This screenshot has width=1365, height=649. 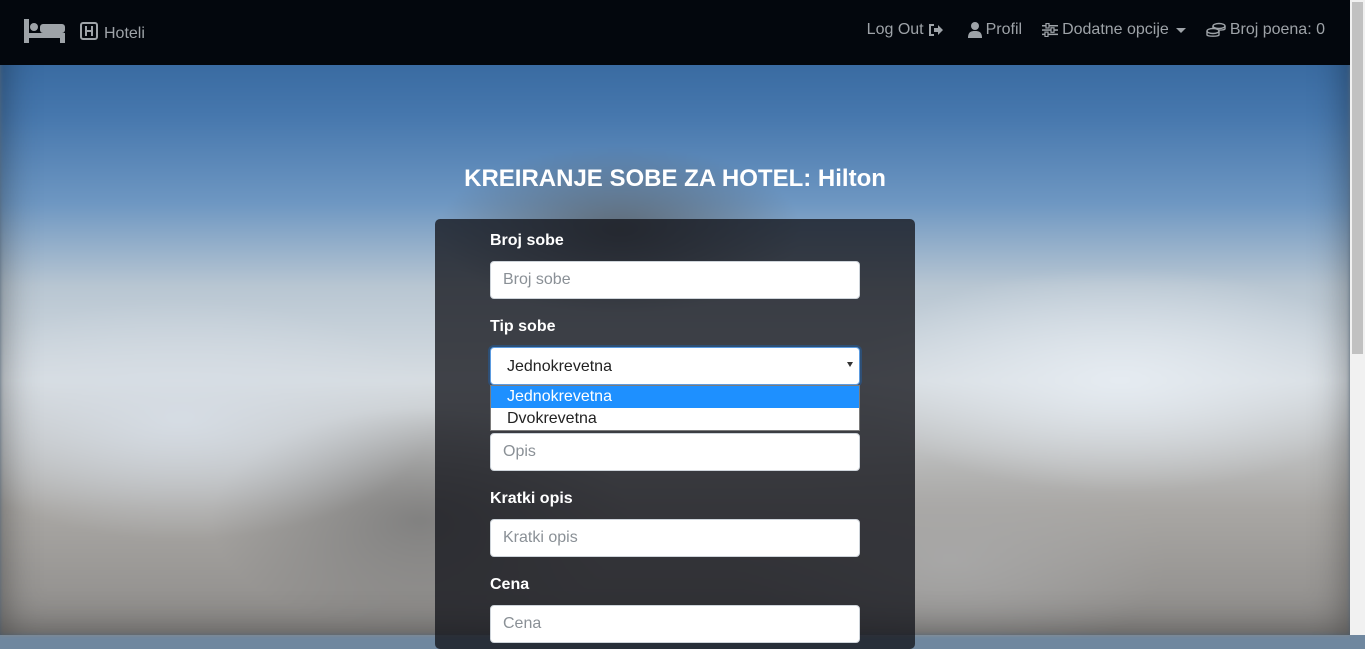 I want to click on sign-out-icon, so click(x=935, y=30).